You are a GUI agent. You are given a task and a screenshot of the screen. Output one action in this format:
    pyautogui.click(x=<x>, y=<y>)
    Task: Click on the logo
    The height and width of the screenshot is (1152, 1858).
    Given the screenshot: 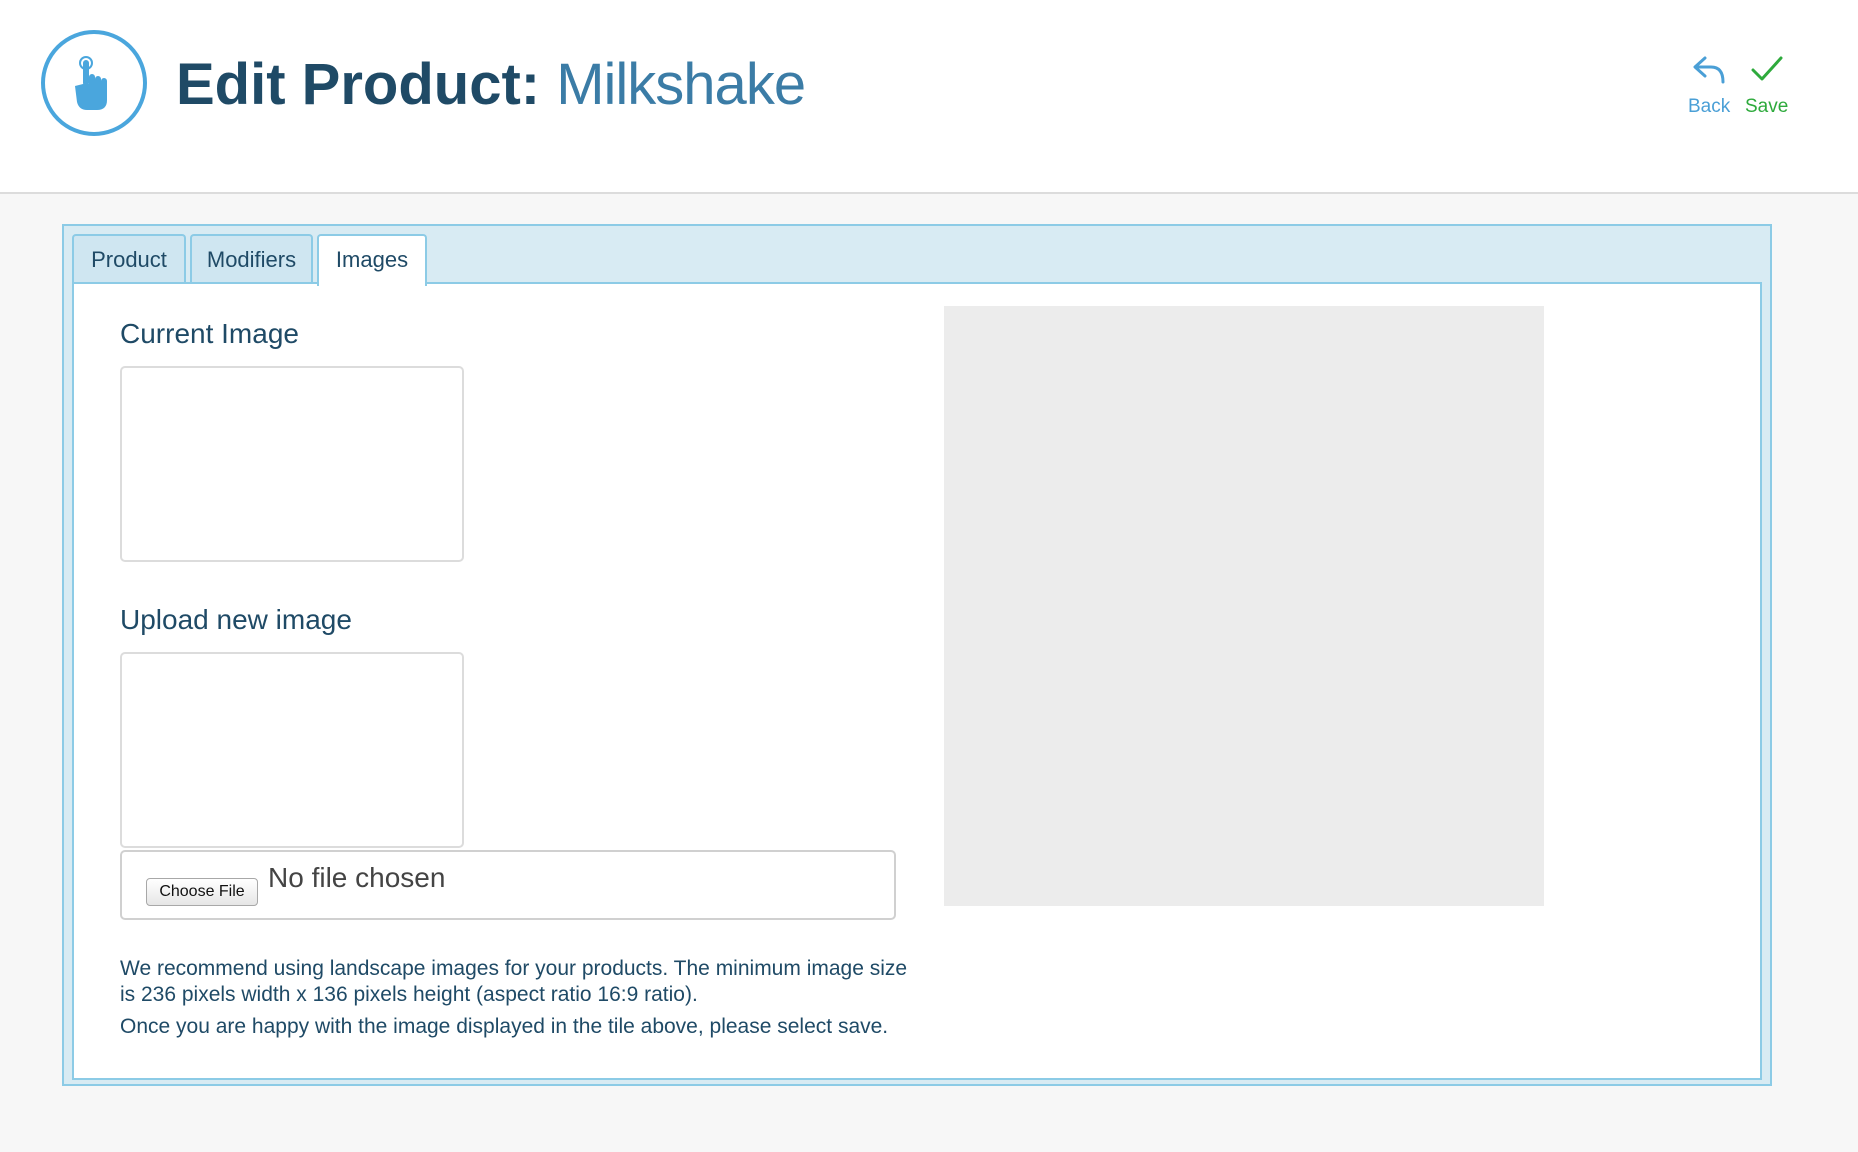 What is the action you would take?
    pyautogui.click(x=94, y=83)
    